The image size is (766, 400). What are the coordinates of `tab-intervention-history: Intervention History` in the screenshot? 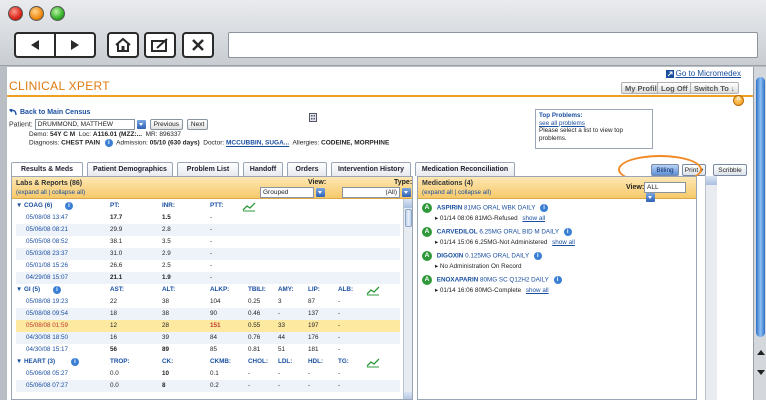 It's located at (371, 169).